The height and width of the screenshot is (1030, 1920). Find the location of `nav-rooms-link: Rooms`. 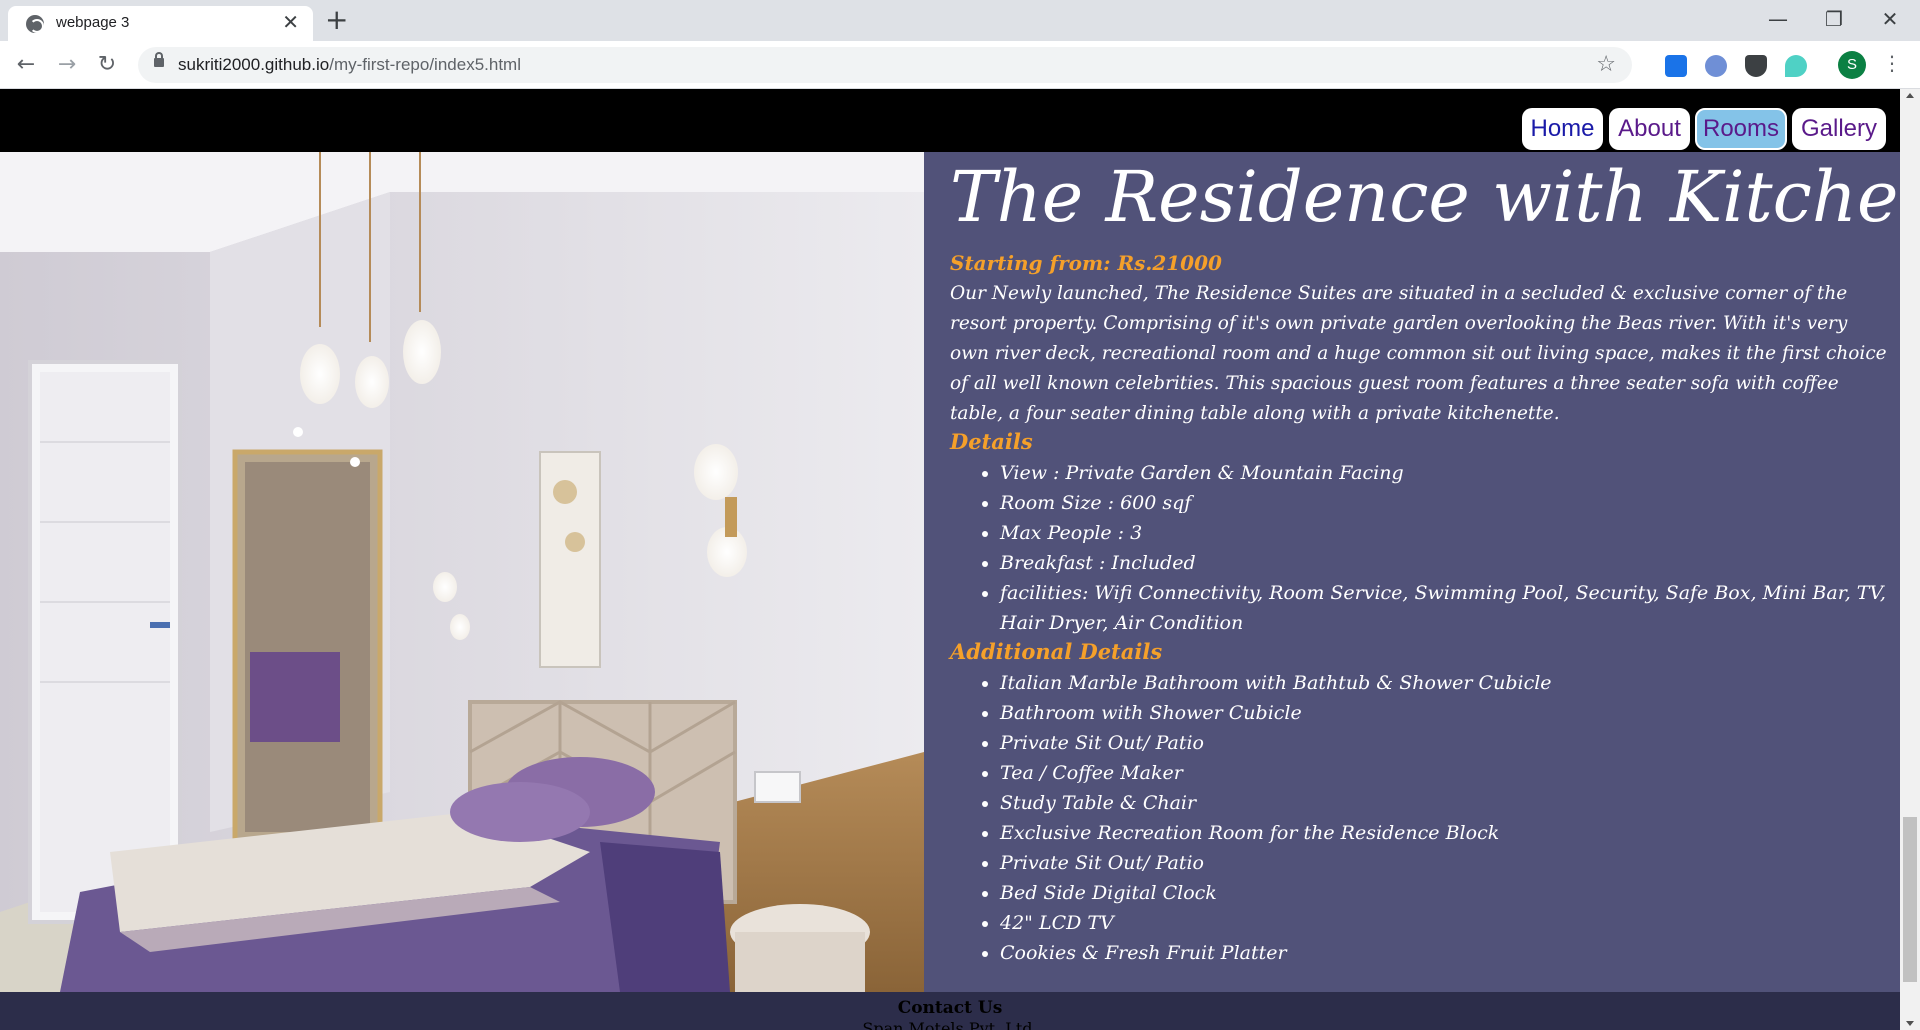

nav-rooms-link: Rooms is located at coordinates (1741, 129).